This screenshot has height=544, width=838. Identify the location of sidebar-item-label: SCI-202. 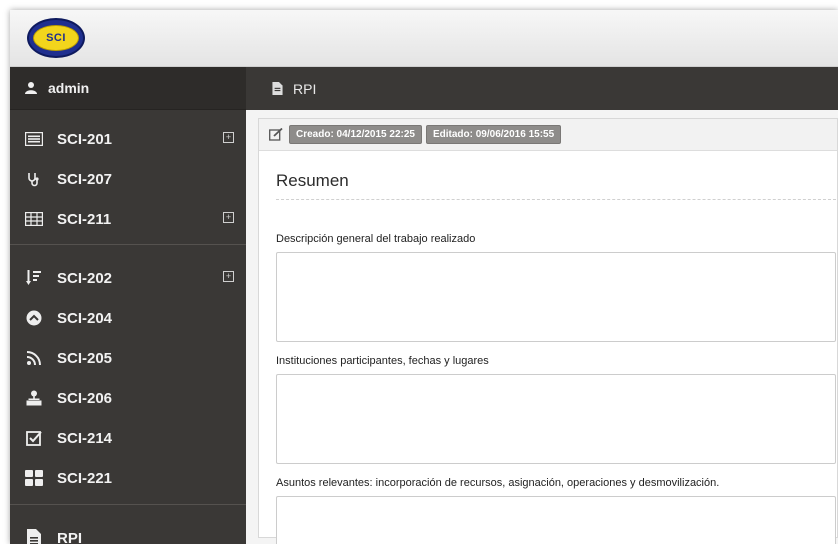
(85, 278).